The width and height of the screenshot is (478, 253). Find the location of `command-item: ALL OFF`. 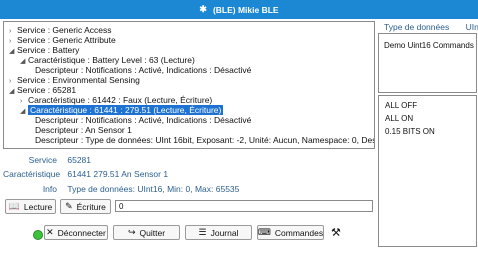

command-item: ALL OFF is located at coordinates (401, 105).